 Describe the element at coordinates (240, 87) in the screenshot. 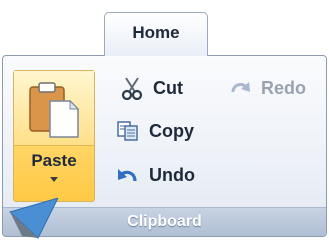

I see `redo-icon` at that location.